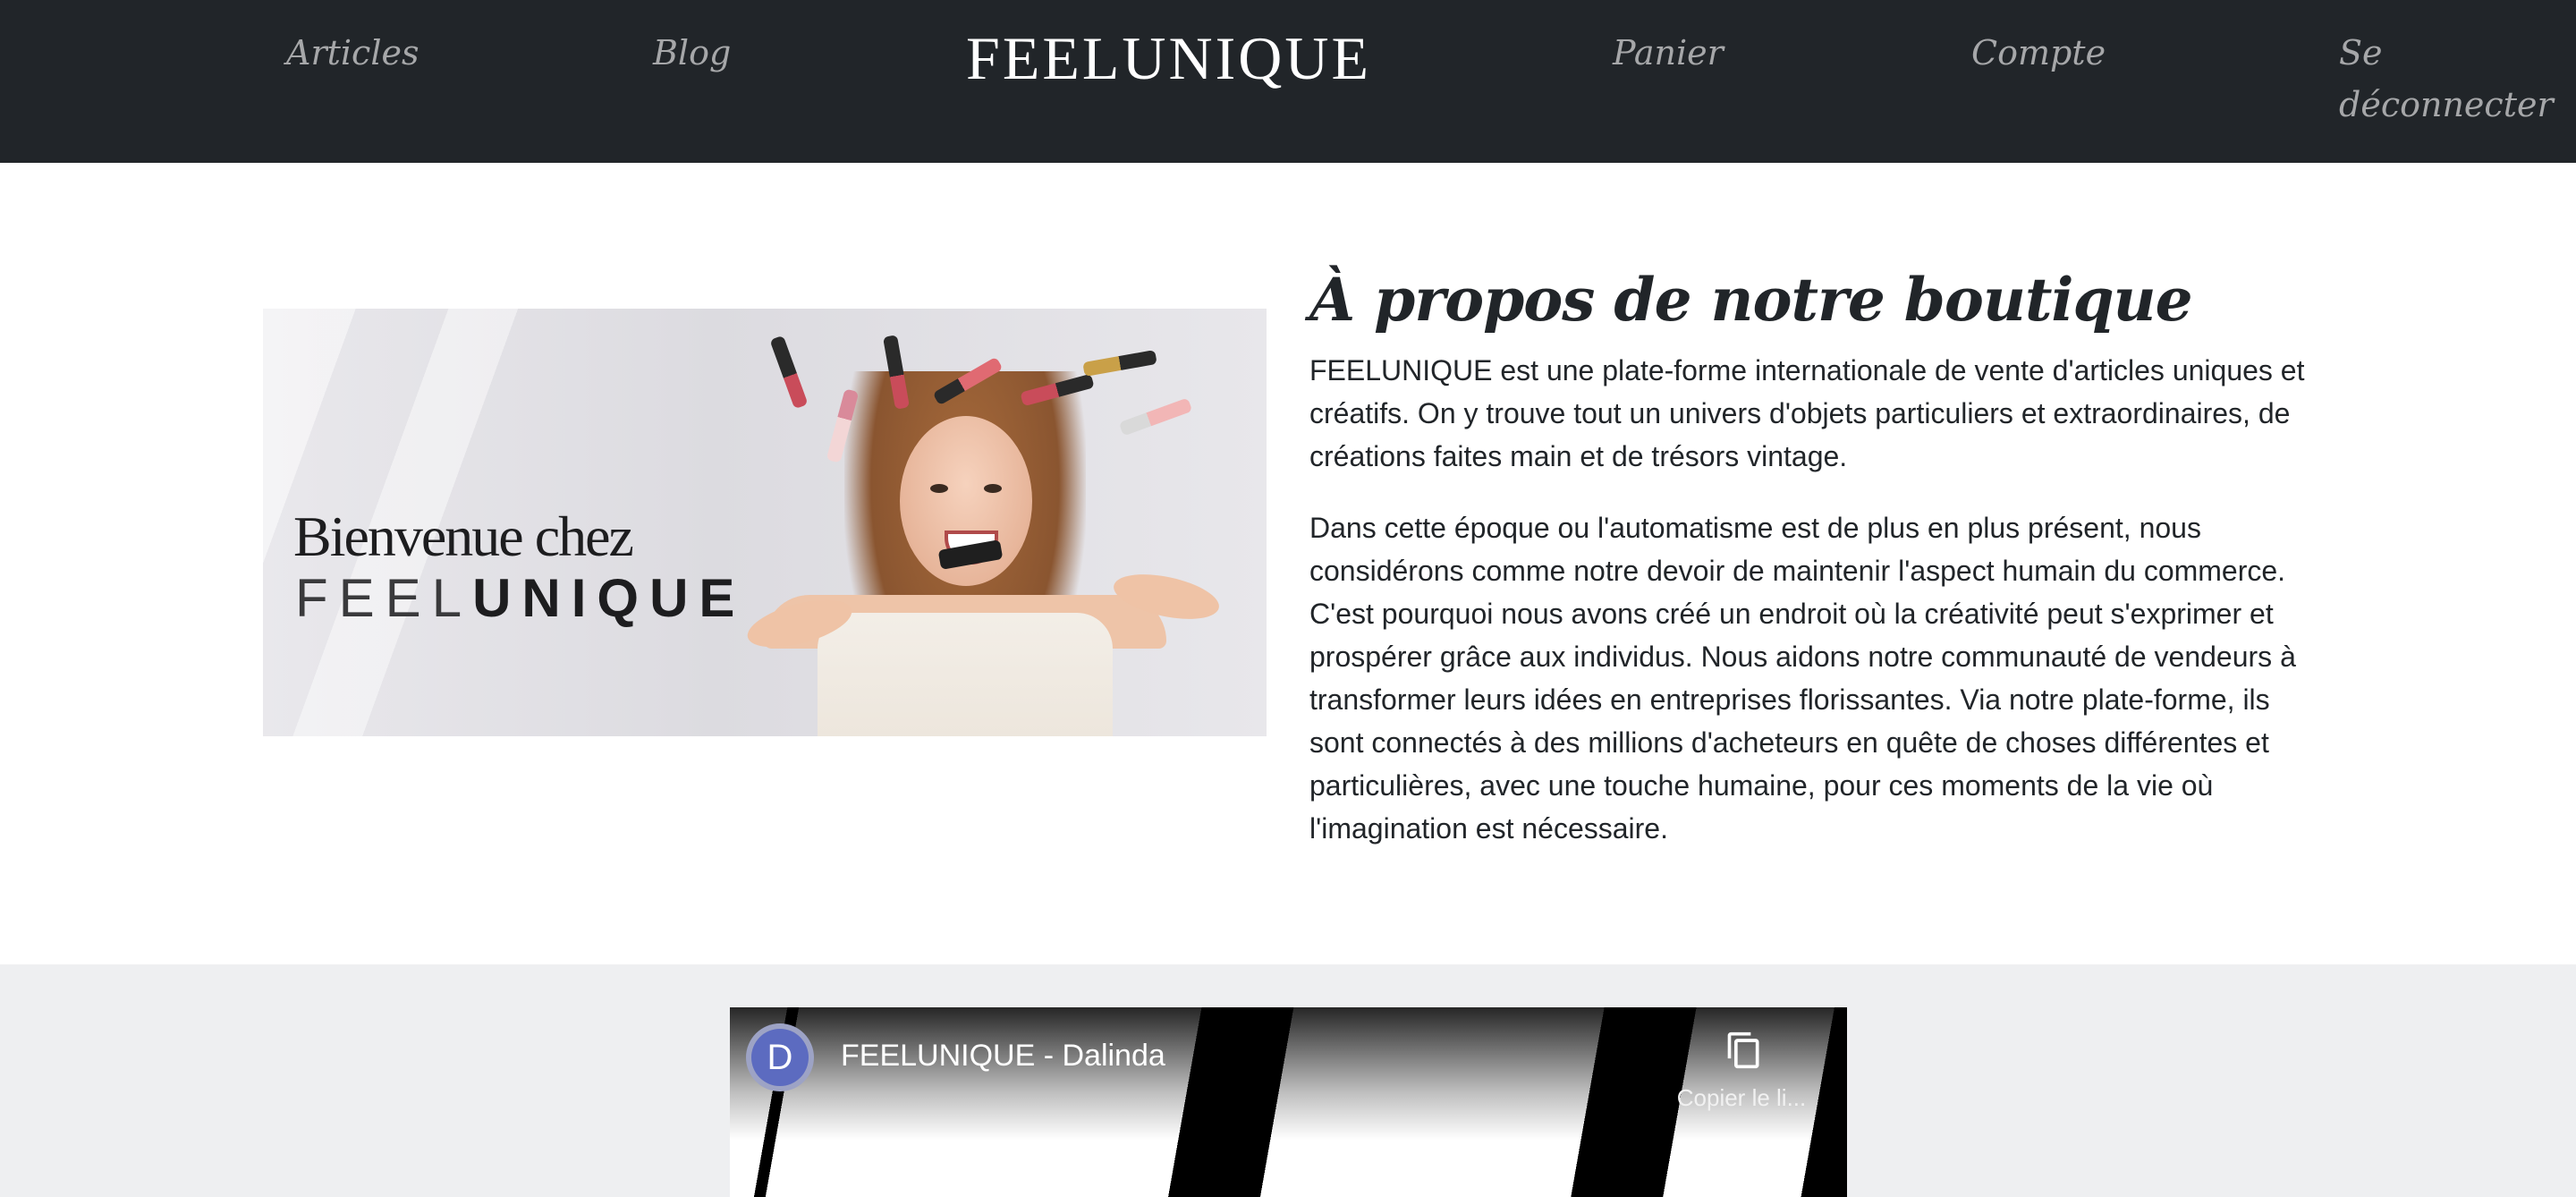 The height and width of the screenshot is (1197, 2576). I want to click on about-title: À propos de notre boutique, so click(1751, 300).